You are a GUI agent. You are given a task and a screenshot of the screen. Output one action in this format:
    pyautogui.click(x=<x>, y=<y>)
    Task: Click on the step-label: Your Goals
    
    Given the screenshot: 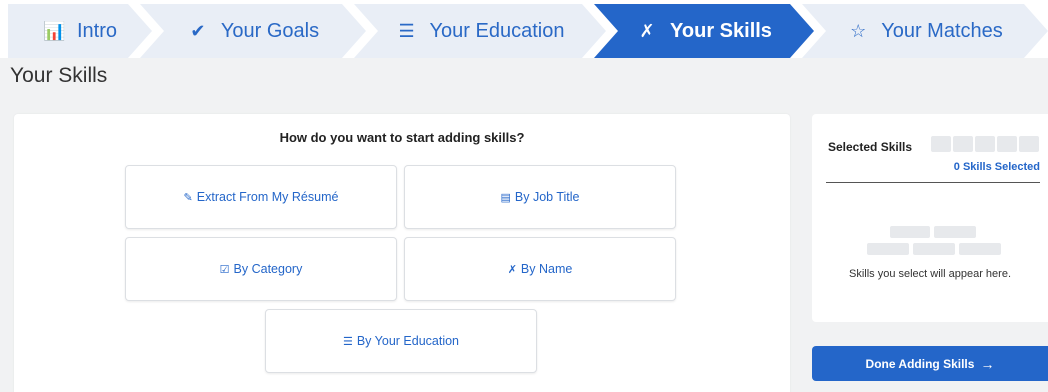 What is the action you would take?
    pyautogui.click(x=270, y=30)
    